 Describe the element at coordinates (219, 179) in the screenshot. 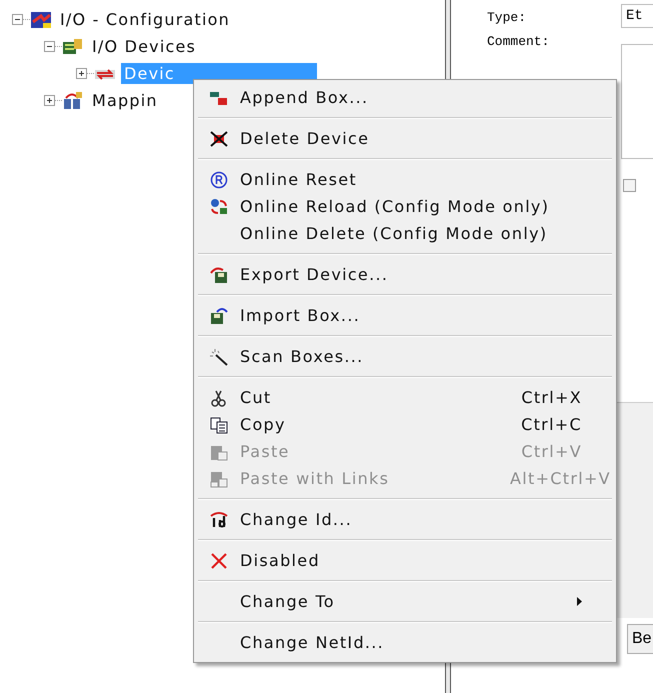

I see `registered-icon` at that location.